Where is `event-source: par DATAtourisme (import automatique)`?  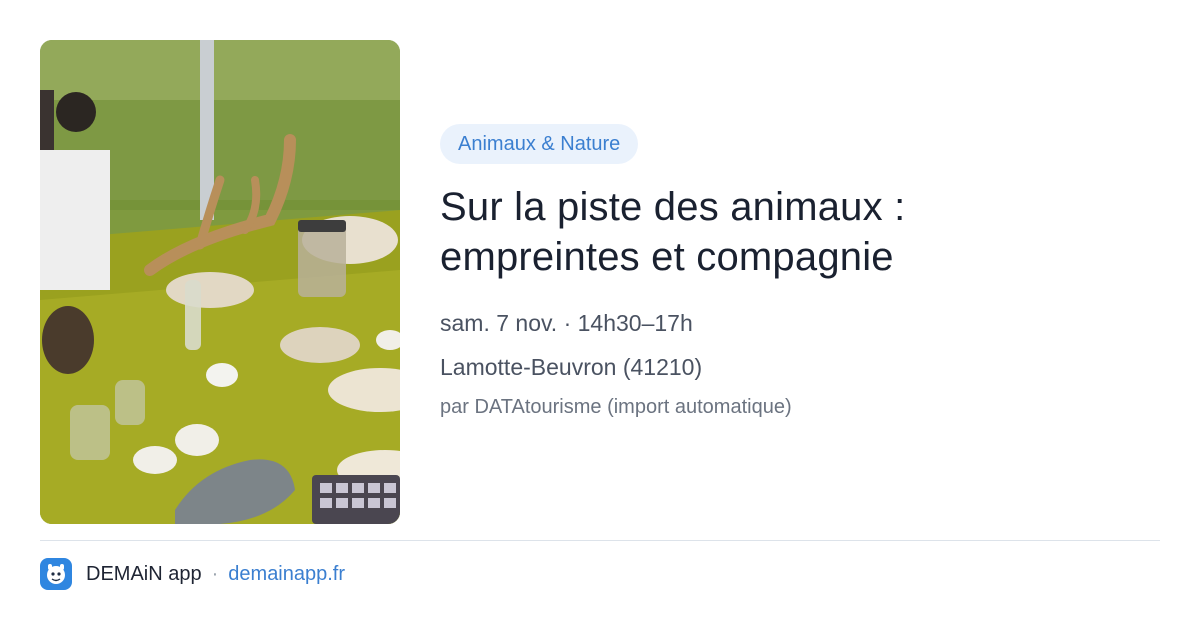
event-source: par DATAtourisme (import automatique) is located at coordinates (616, 407).